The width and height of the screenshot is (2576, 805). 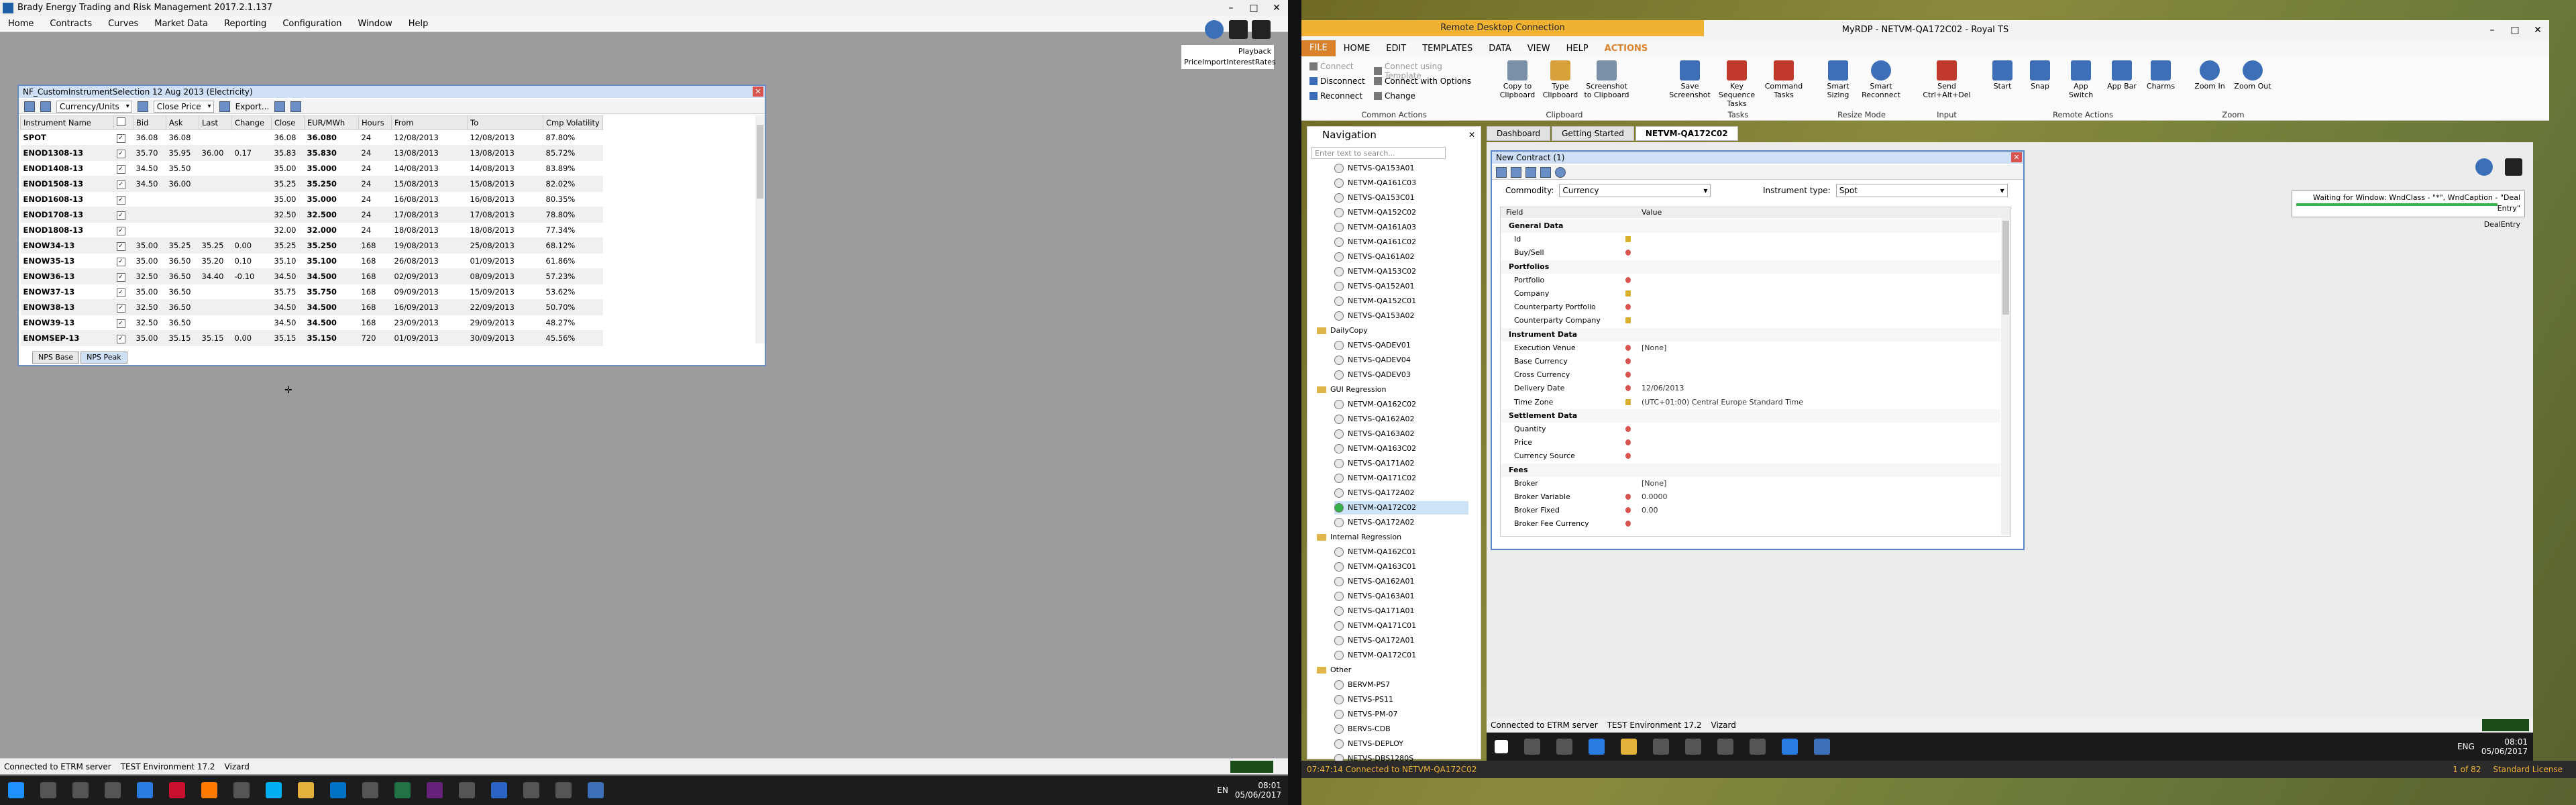 What do you see at coordinates (1750, 483) in the screenshot?
I see `field-row: Broker [None]` at bounding box center [1750, 483].